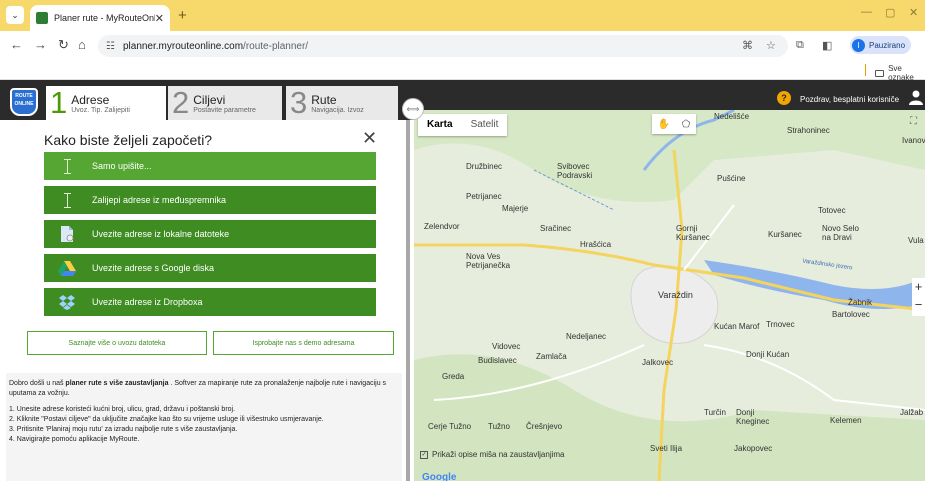 Image resolution: width=925 pixels, height=481 pixels. What do you see at coordinates (596, 244) in the screenshot?
I see `map-label: Hrašćica` at bounding box center [596, 244].